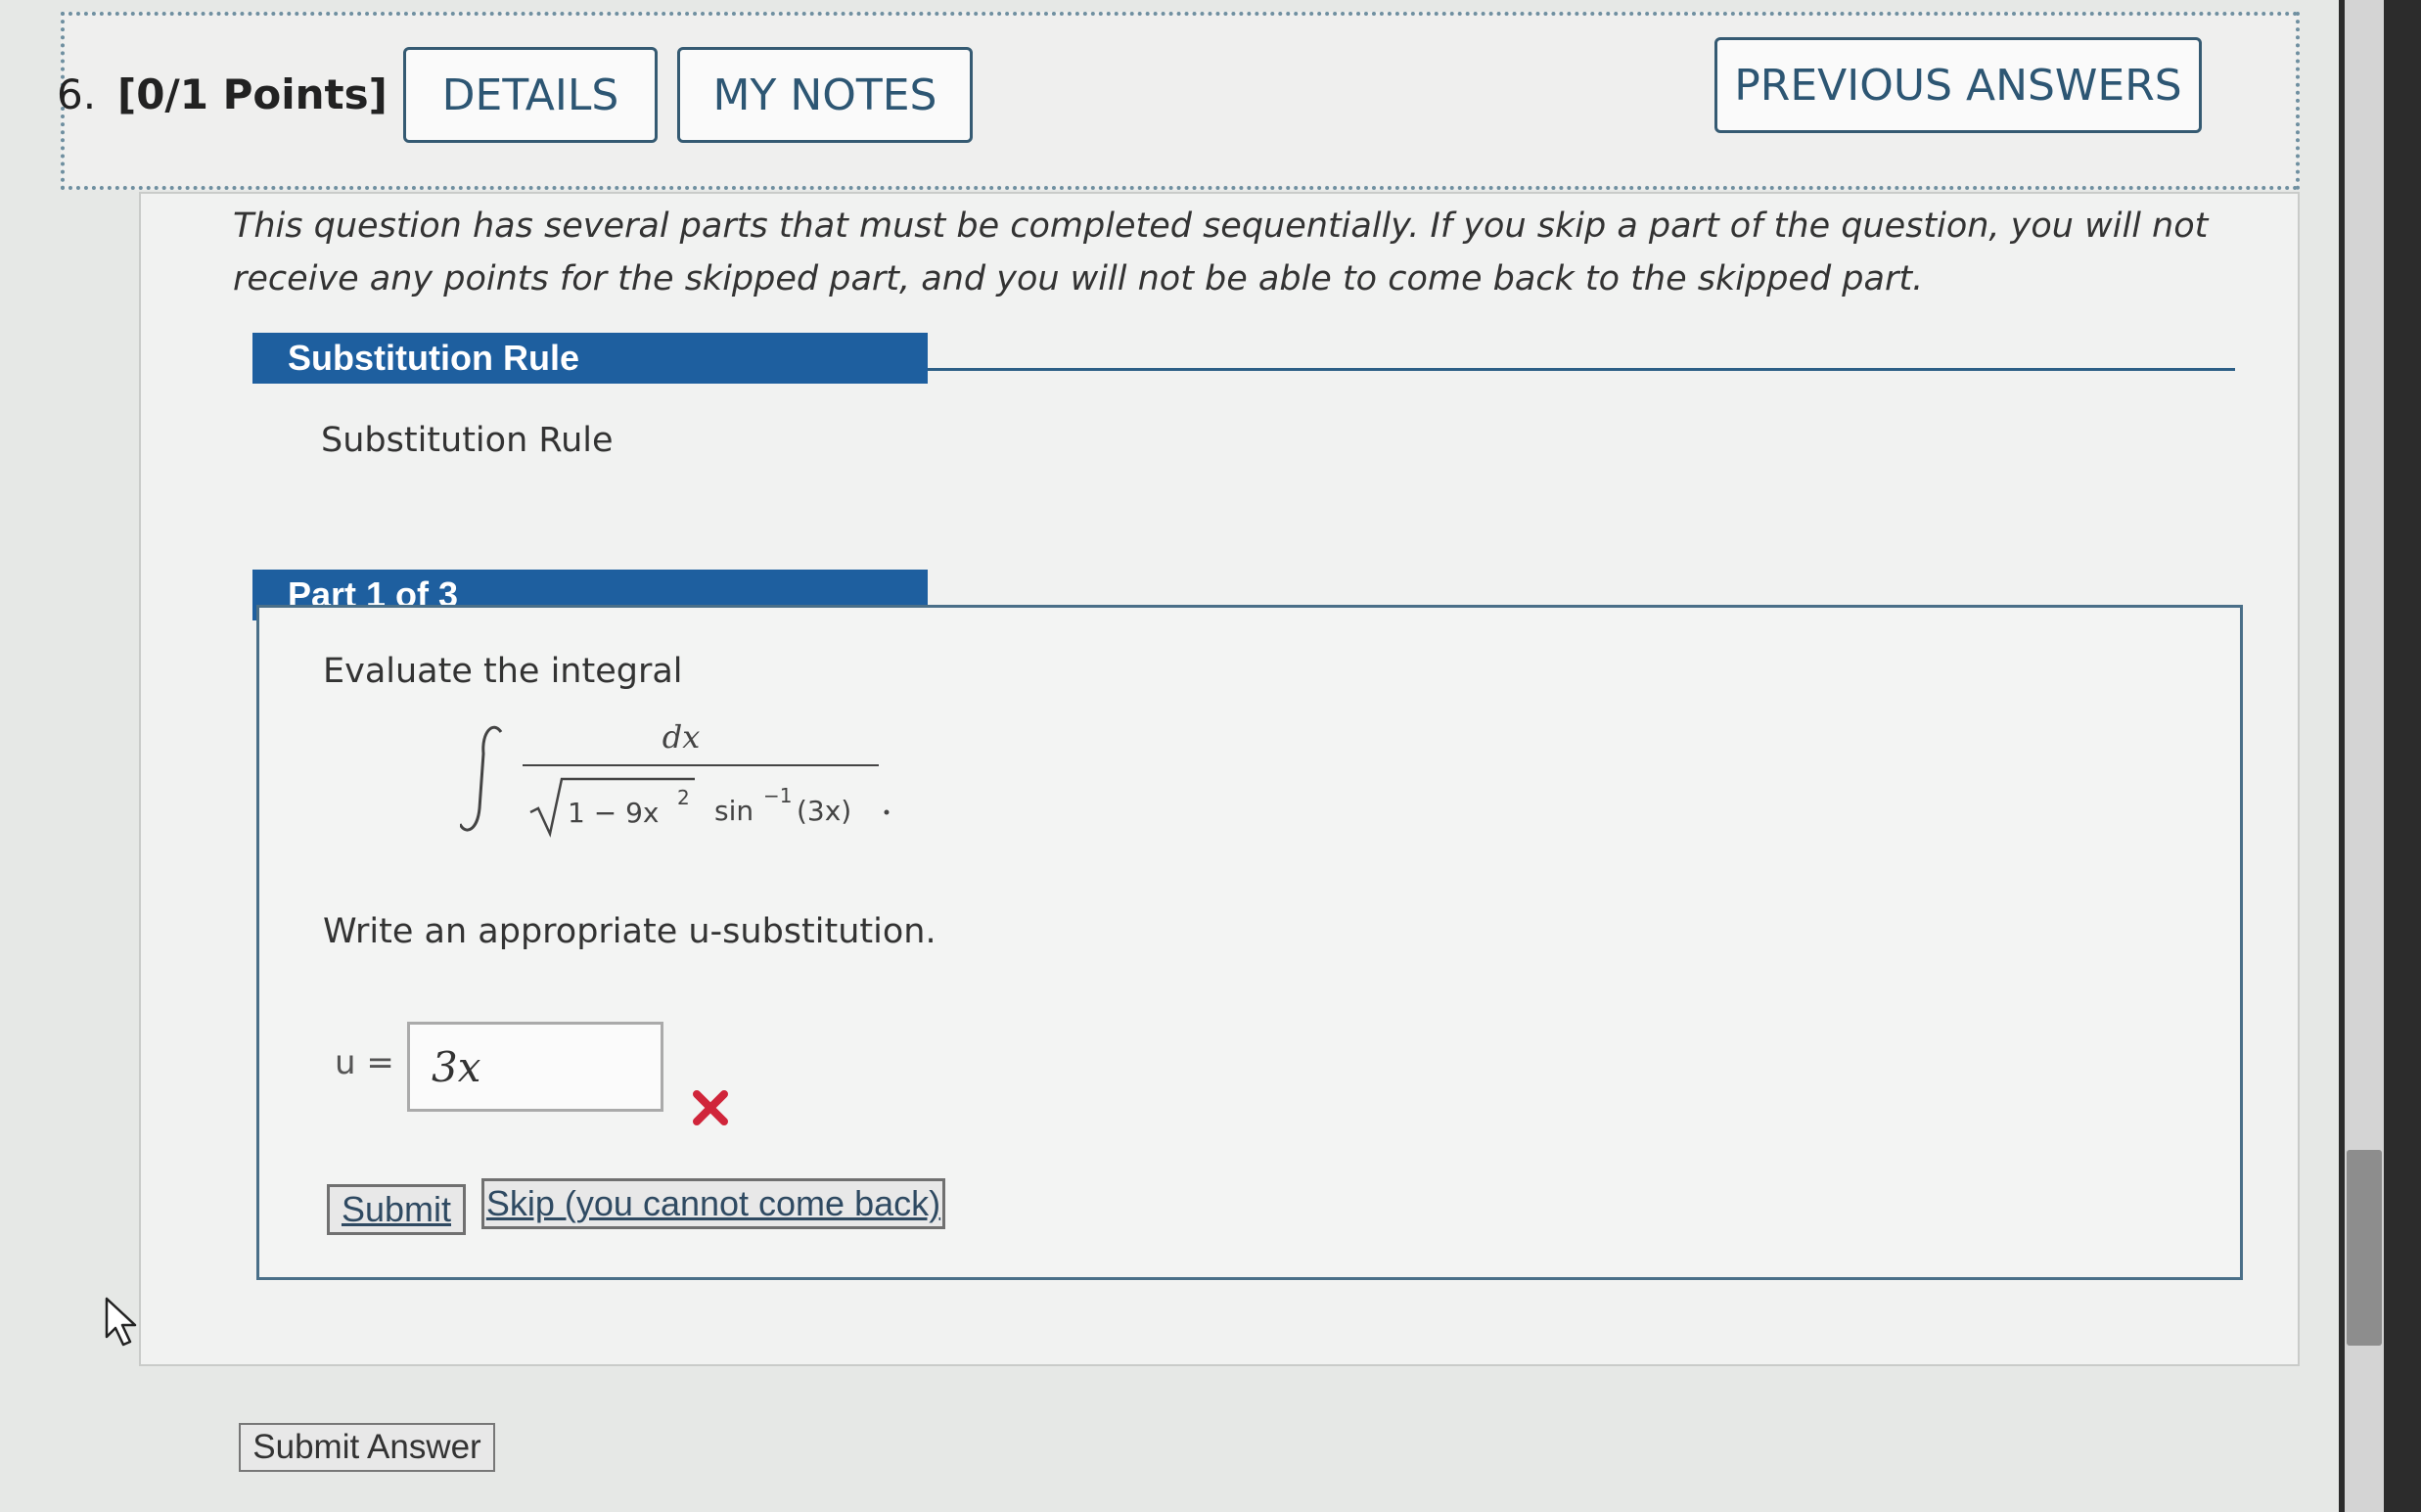  Describe the element at coordinates (467, 440) in the screenshot. I see `section-body: Substitution Rule` at that location.